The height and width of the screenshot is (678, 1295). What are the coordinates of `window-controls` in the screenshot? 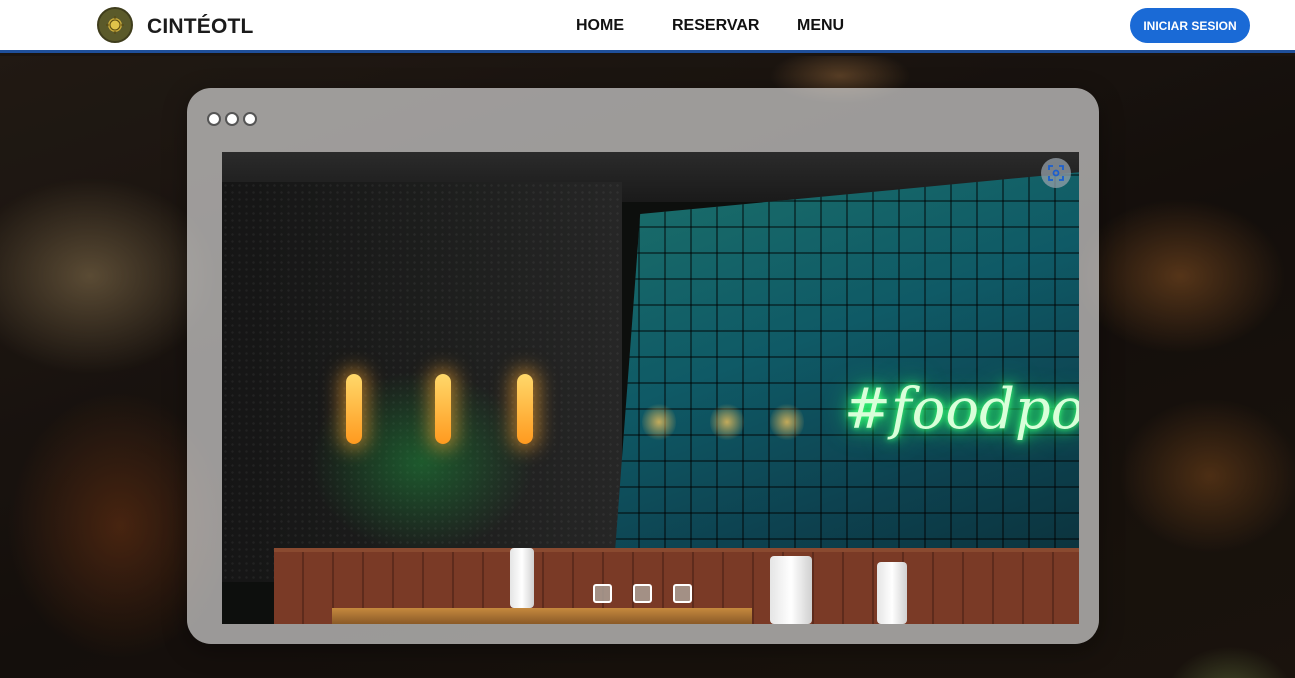 It's located at (232, 119).